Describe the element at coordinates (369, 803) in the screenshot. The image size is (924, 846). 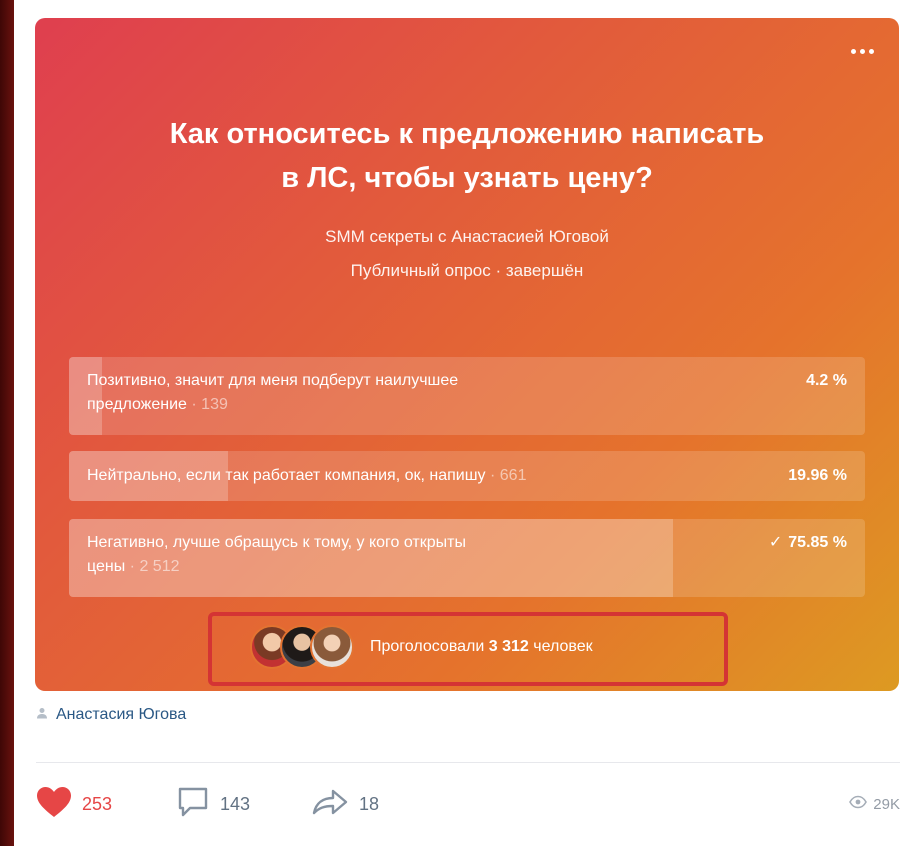
I see `share-count: 18` at that location.